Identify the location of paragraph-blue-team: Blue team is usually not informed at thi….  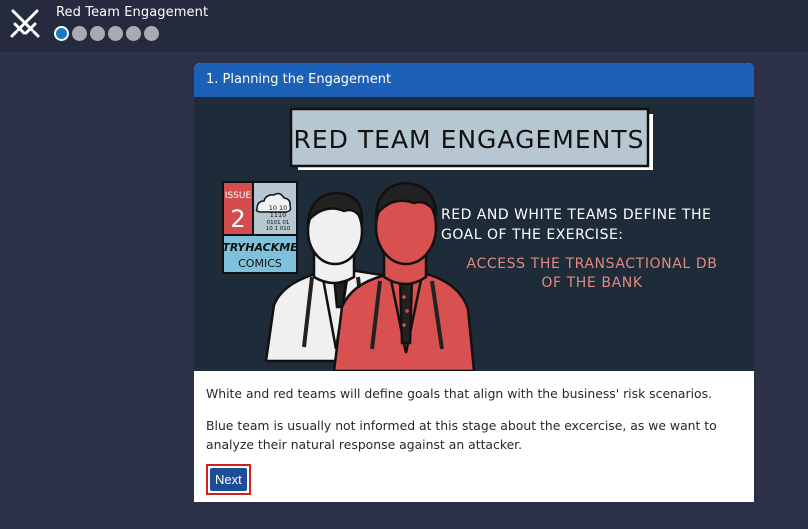
(461, 435).